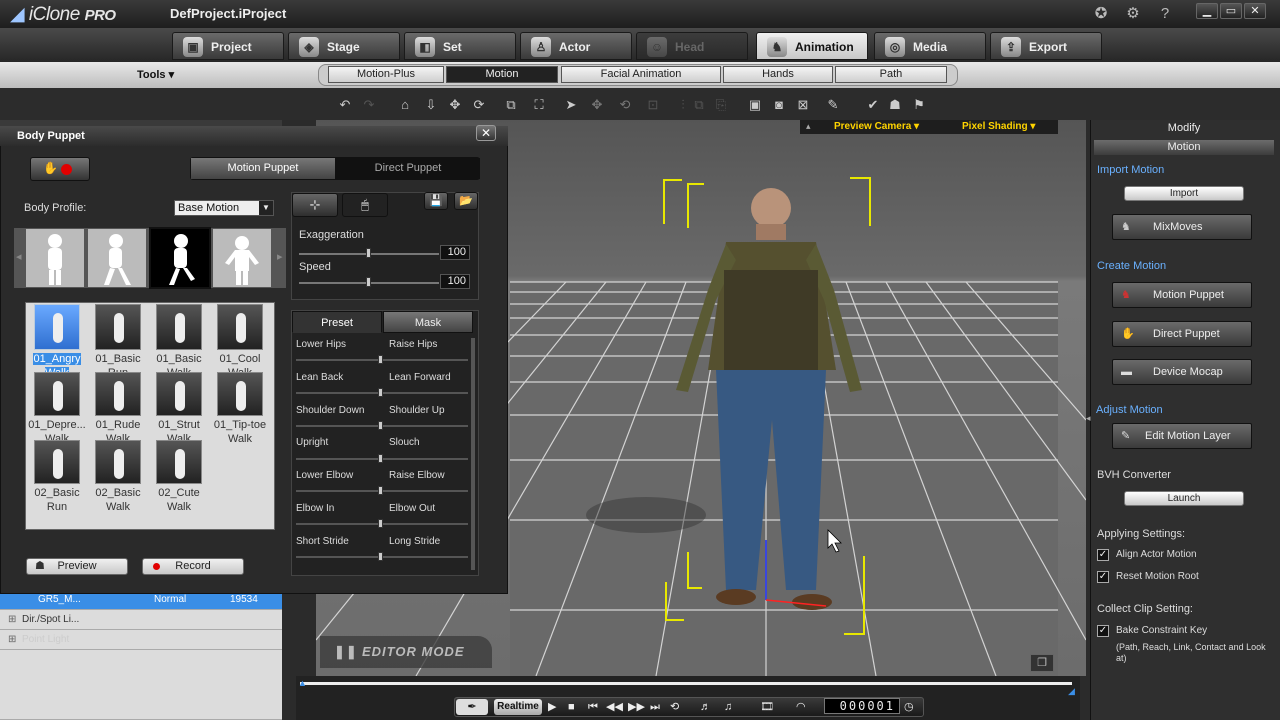 Image resolution: width=1280 pixels, height=720 pixels. What do you see at coordinates (179, 408) in the screenshot?
I see `motion-item: 01_Strut Walk` at bounding box center [179, 408].